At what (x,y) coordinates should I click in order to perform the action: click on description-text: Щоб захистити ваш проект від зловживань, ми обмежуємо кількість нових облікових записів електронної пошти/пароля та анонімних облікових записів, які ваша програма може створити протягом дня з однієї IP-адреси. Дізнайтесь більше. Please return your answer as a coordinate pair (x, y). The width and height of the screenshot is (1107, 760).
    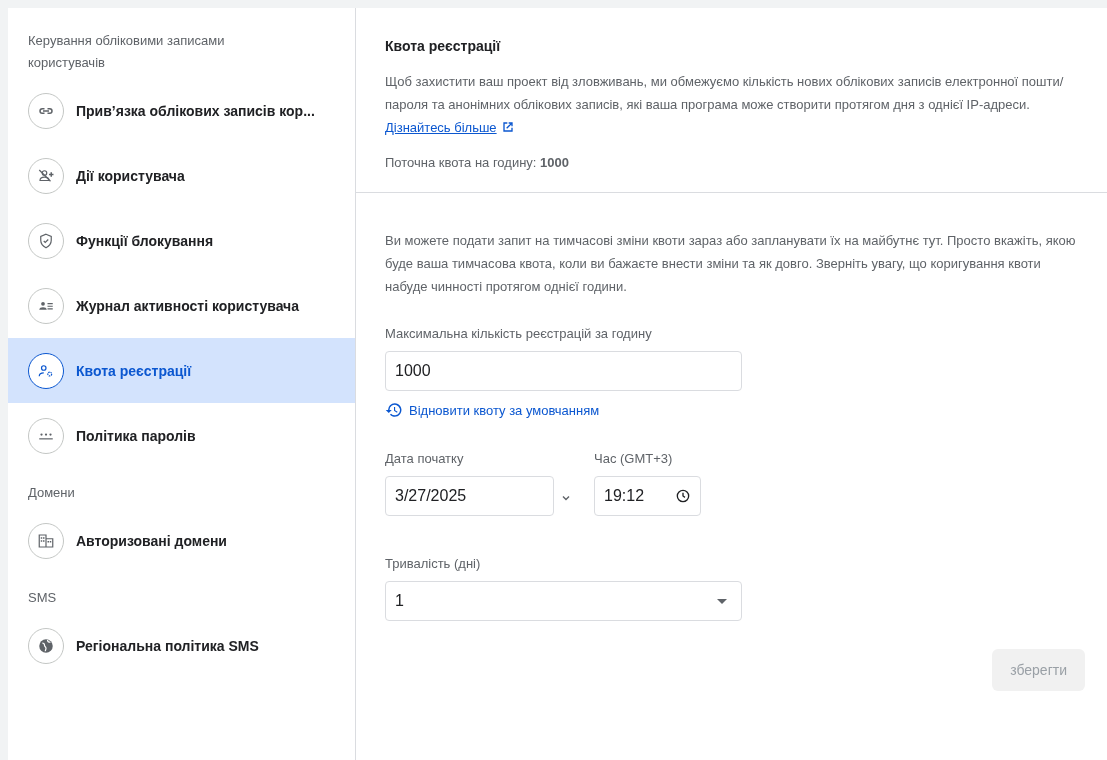
    Looking at the image, I should click on (725, 105).